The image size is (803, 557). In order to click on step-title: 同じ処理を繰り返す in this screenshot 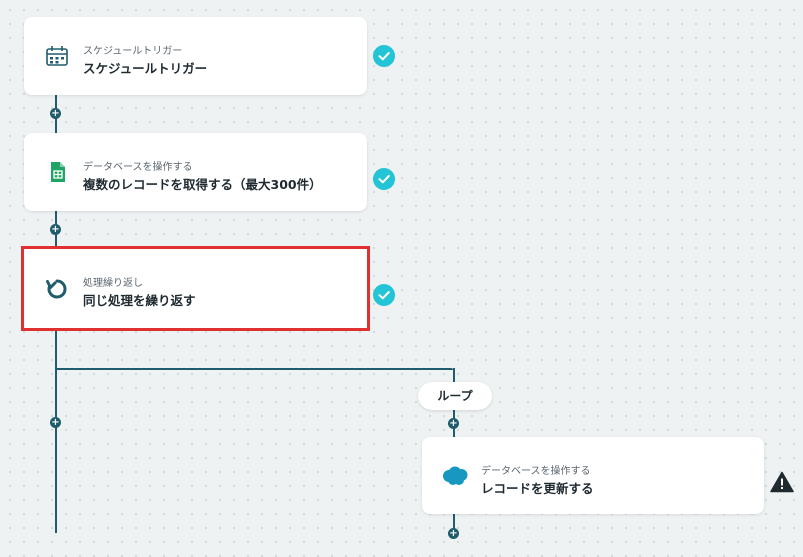, I will do `click(139, 300)`.